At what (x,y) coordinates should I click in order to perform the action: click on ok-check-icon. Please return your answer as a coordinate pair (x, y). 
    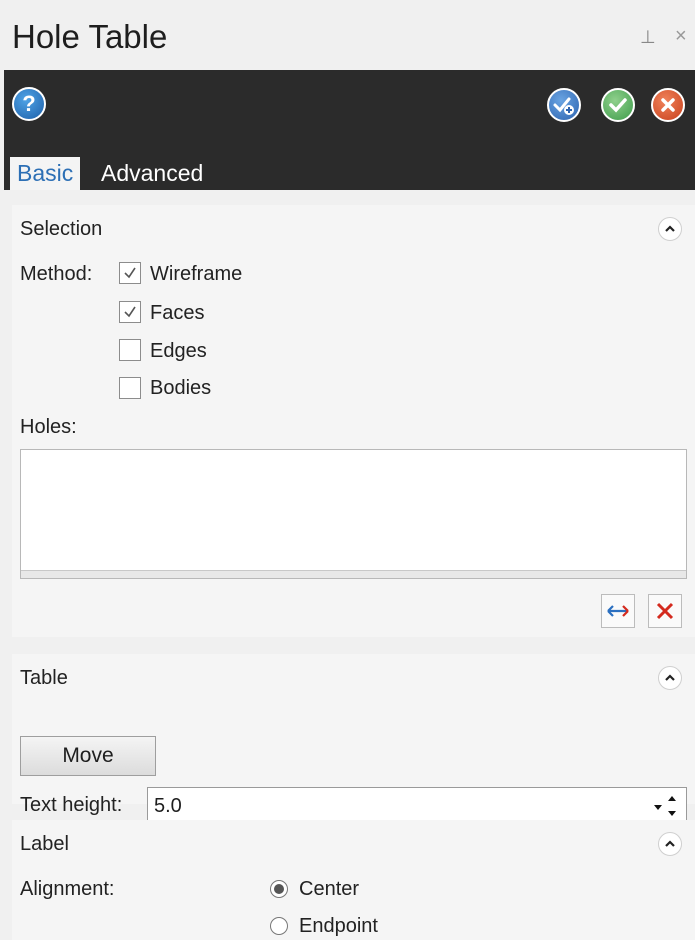
    Looking at the image, I should click on (618, 105).